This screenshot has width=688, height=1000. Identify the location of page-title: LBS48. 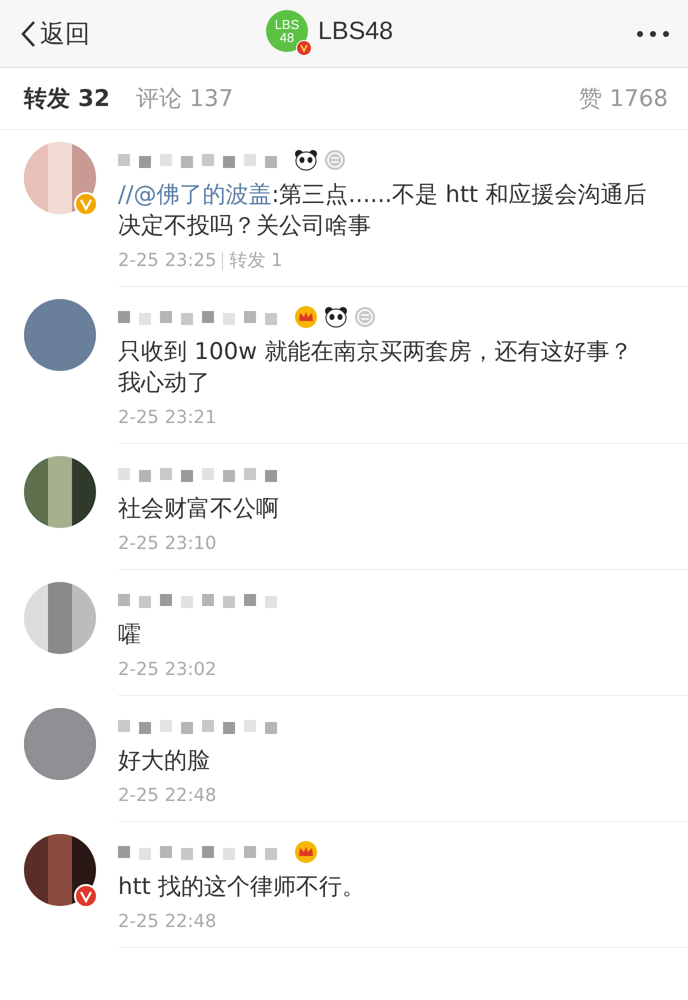
(356, 31).